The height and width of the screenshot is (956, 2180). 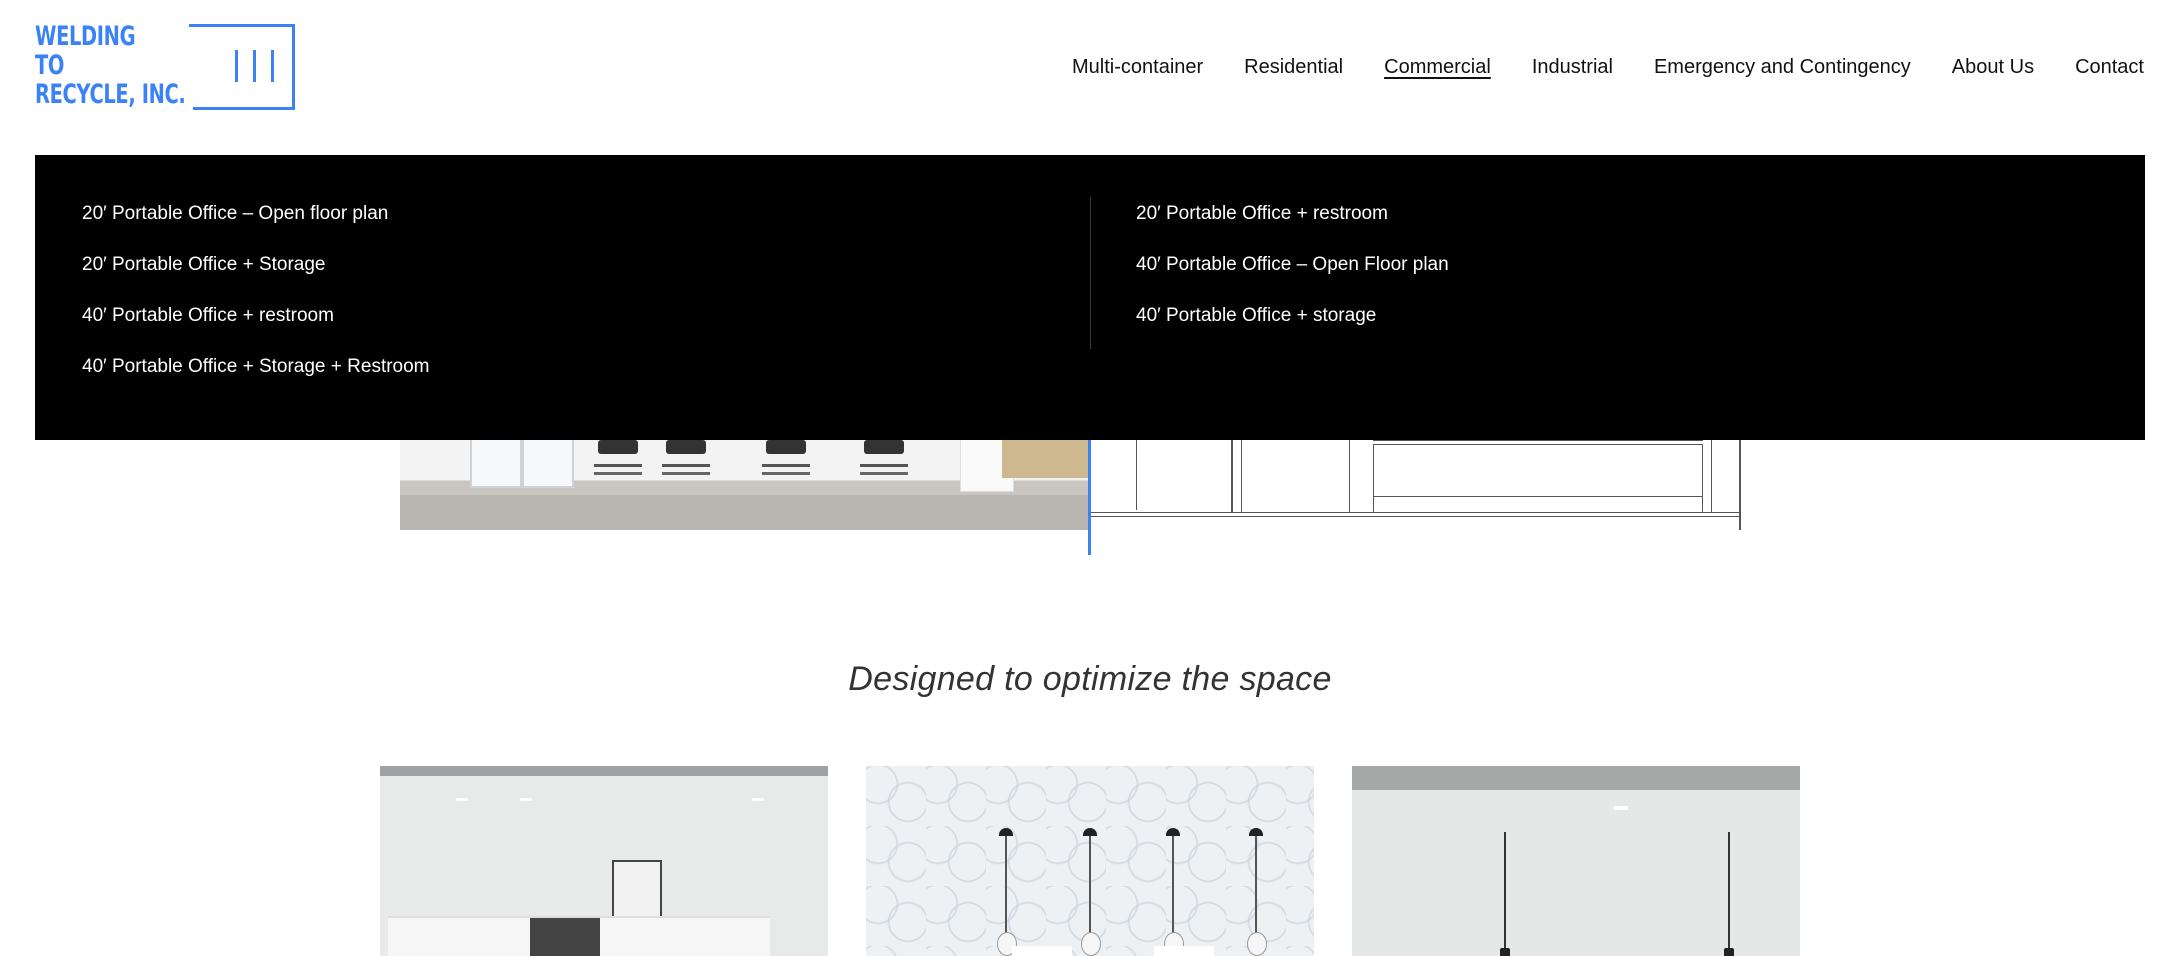 I want to click on hero-comparison-image, so click(x=1073, y=487).